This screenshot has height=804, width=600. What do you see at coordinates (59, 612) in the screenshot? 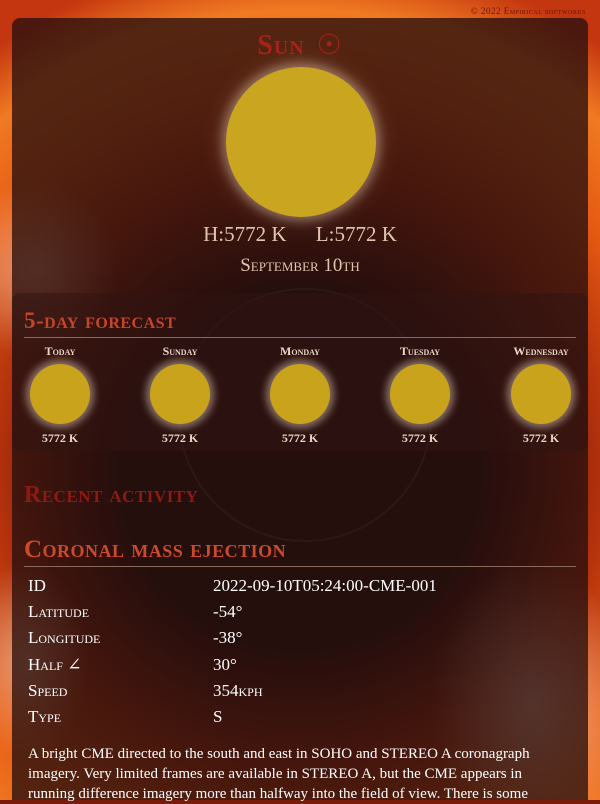
I see `cme-key: Latitude` at bounding box center [59, 612].